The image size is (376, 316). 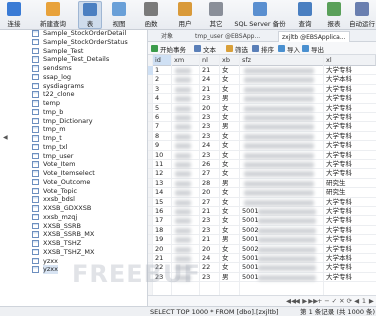 What do you see at coordinates (73, 226) in the screenshot?
I see `tree-item-table: XXSB_SSRB` at bounding box center [73, 226].